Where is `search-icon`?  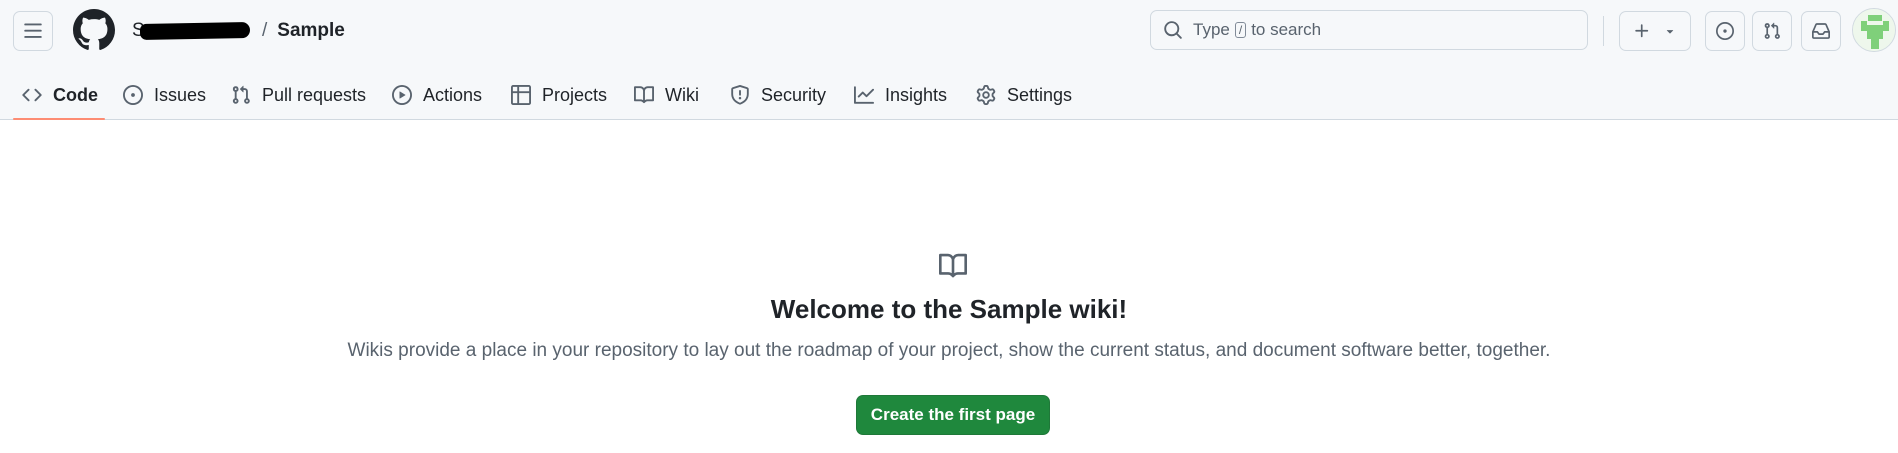 search-icon is located at coordinates (1173, 30).